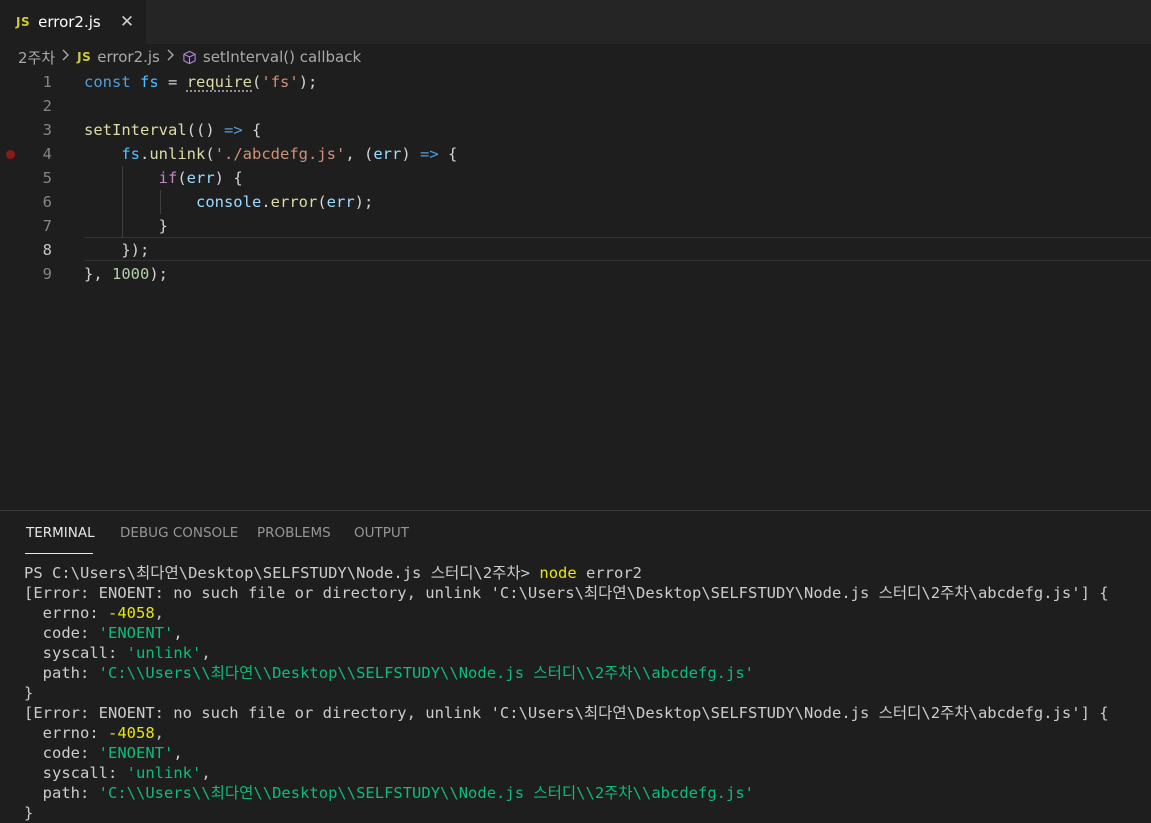  I want to click on tab-error2-js: JS error2.js ✕, so click(73, 22).